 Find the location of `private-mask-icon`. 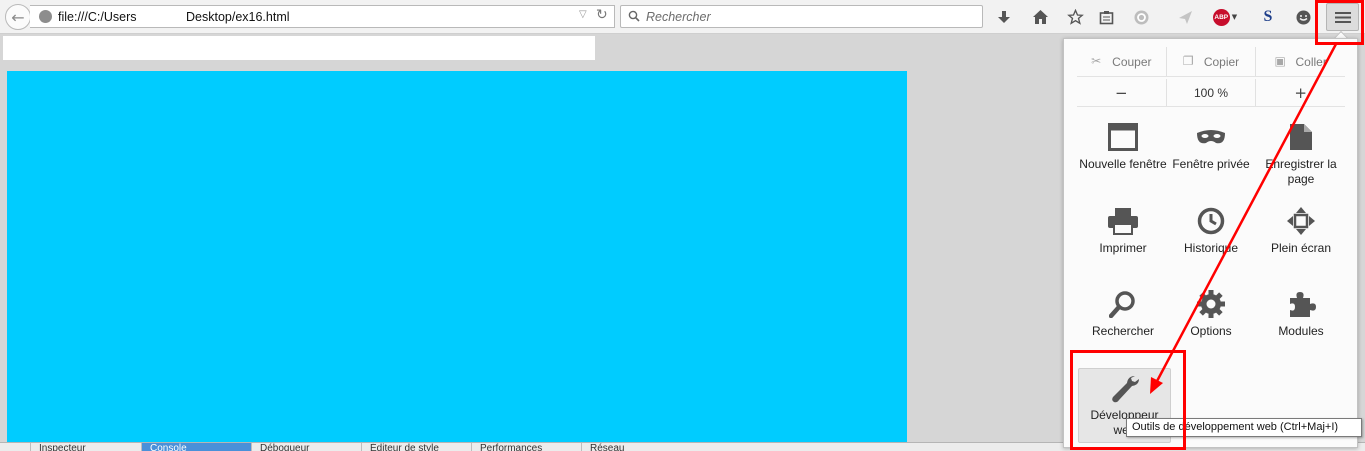

private-mask-icon is located at coordinates (1211, 137).